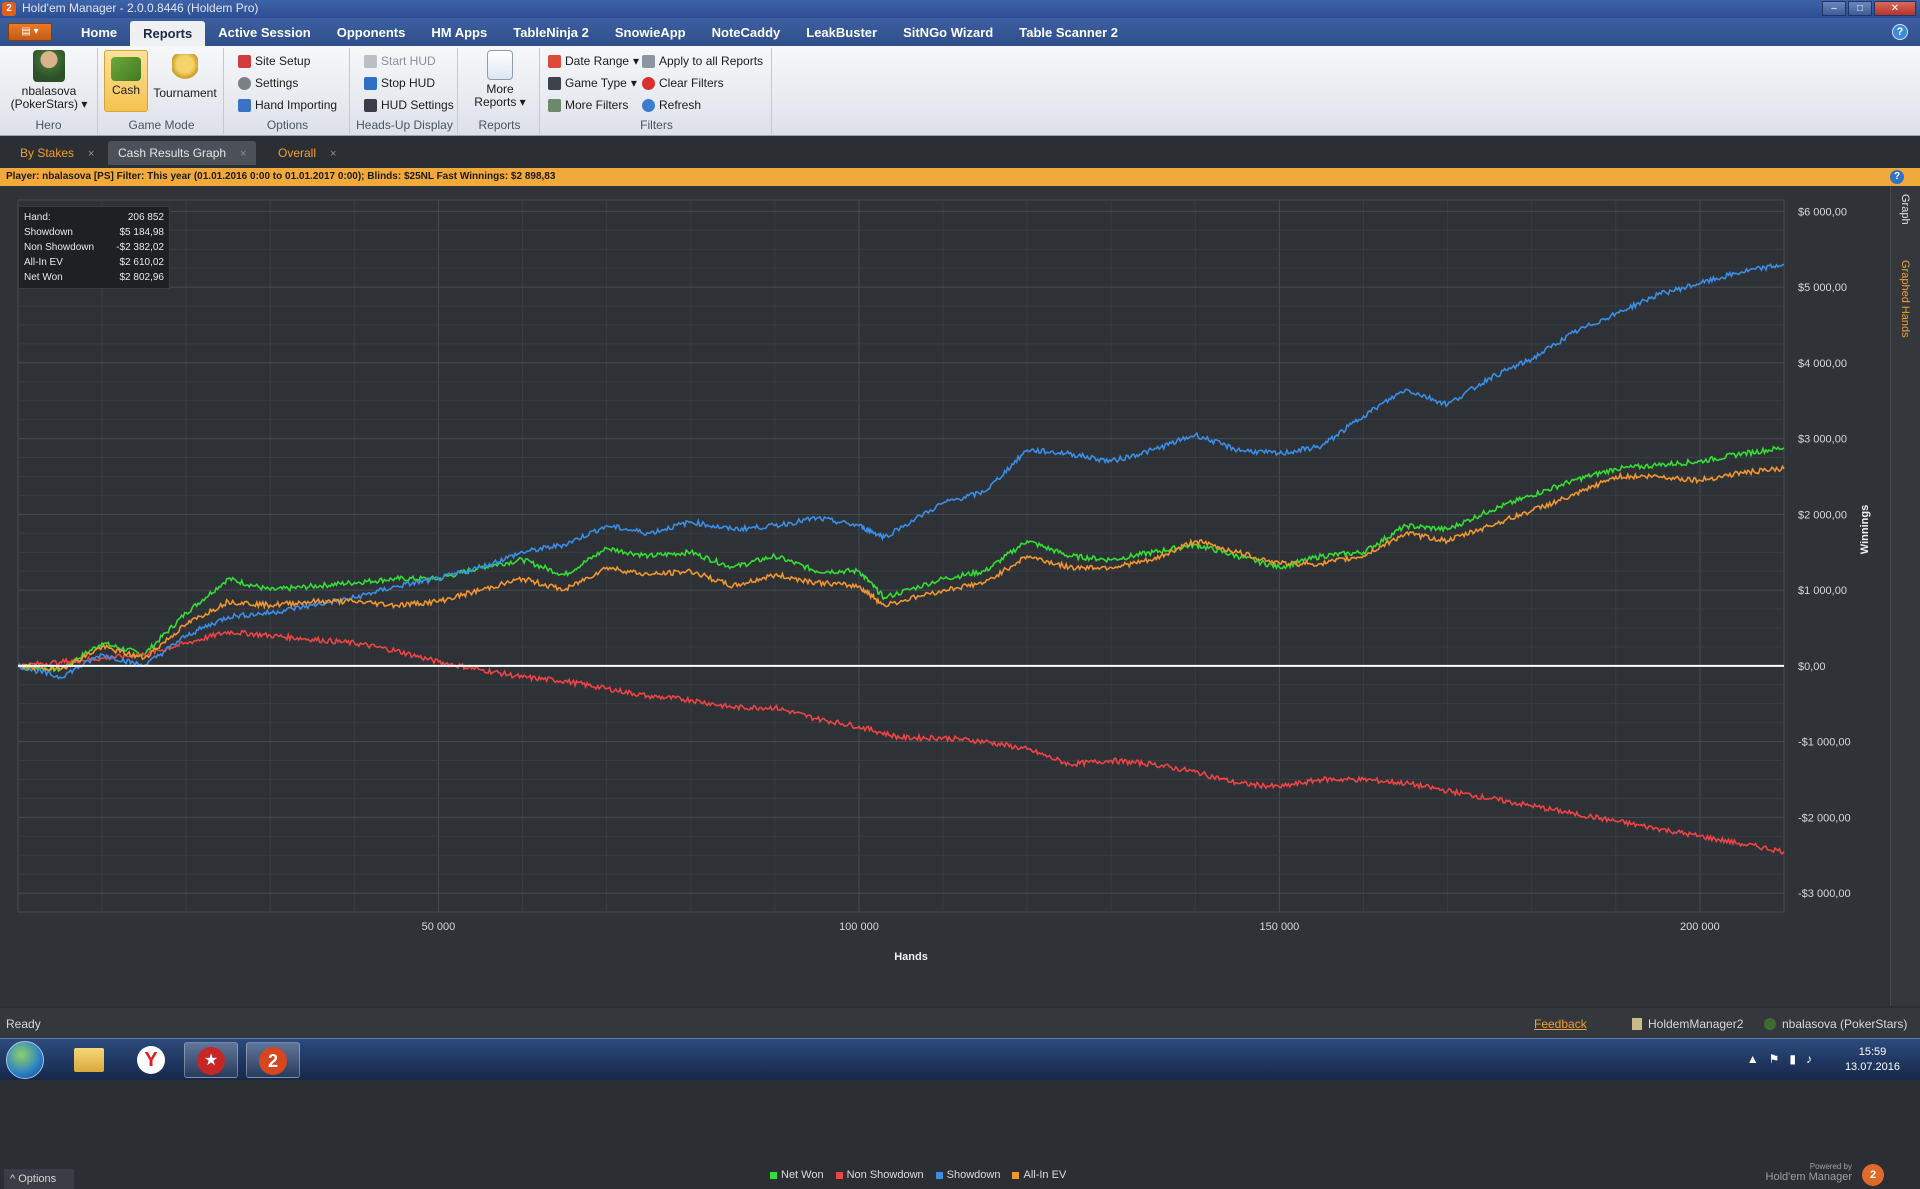  Describe the element at coordinates (1068, 32) in the screenshot. I see `menu-tab-table-scanner-2: Table Scanner 2` at that location.